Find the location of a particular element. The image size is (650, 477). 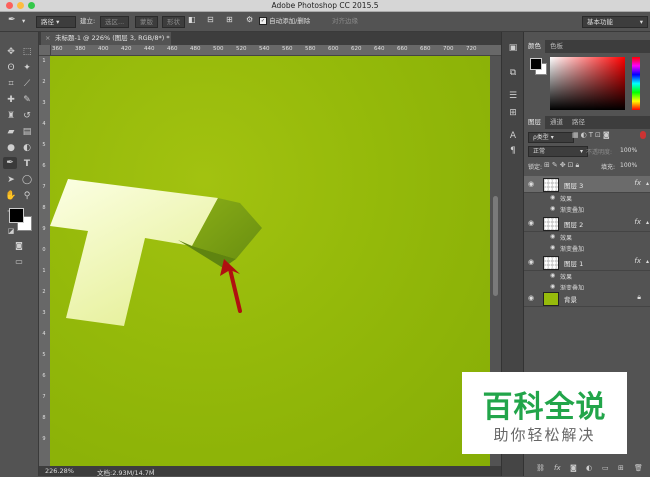

lock-icons: ⊞✎✥⊡🔒︎ is located at coordinates (562, 165).